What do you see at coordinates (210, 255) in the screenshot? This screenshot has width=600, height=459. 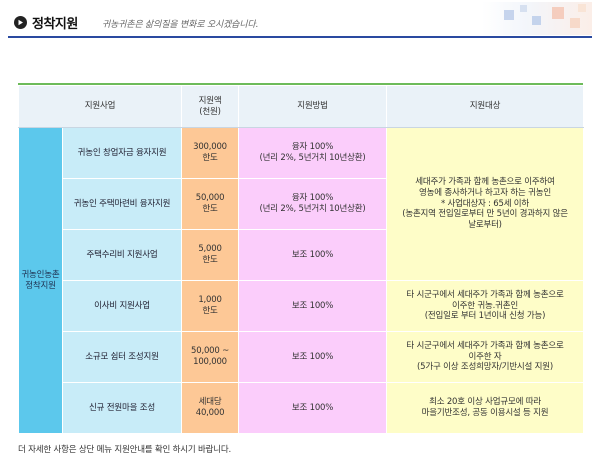 I see `amount-cell: 5,000 한도` at bounding box center [210, 255].